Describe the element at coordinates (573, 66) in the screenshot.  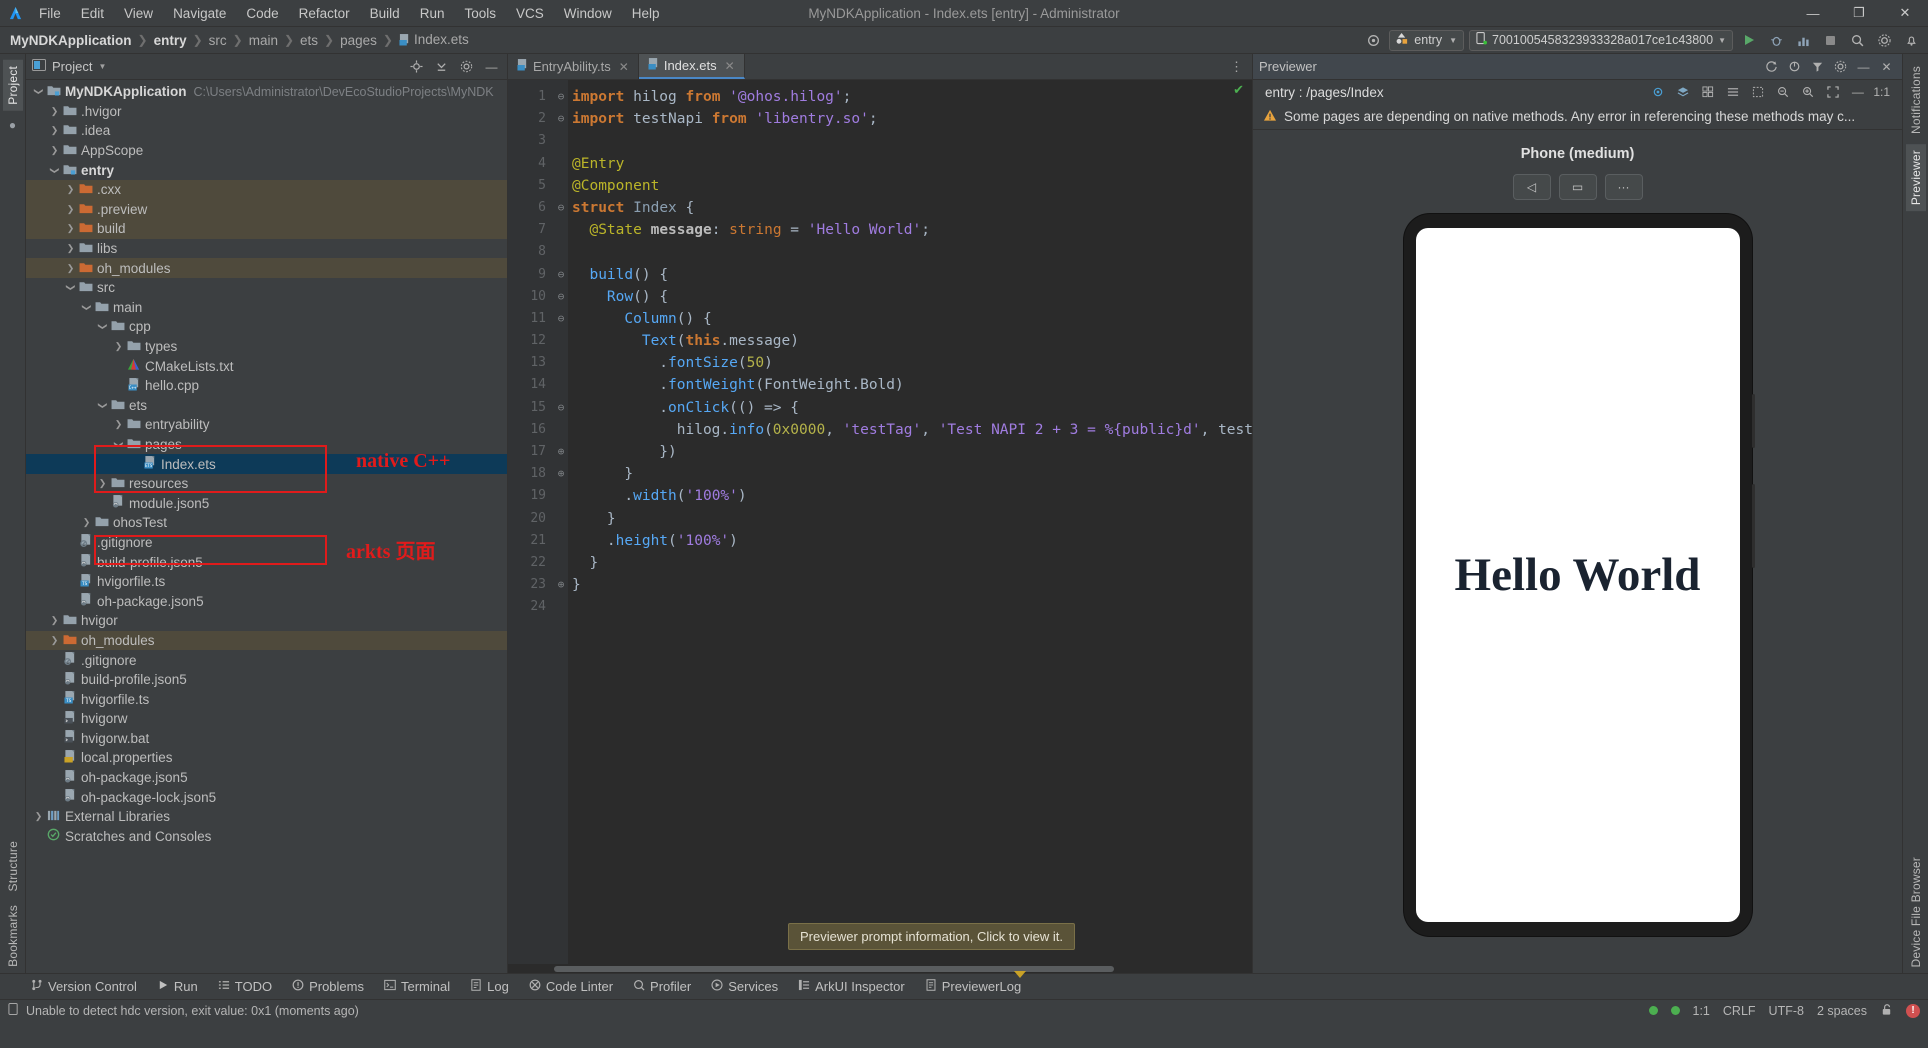
I see `tab-entryability: EntryAbility.ts ✕` at that location.